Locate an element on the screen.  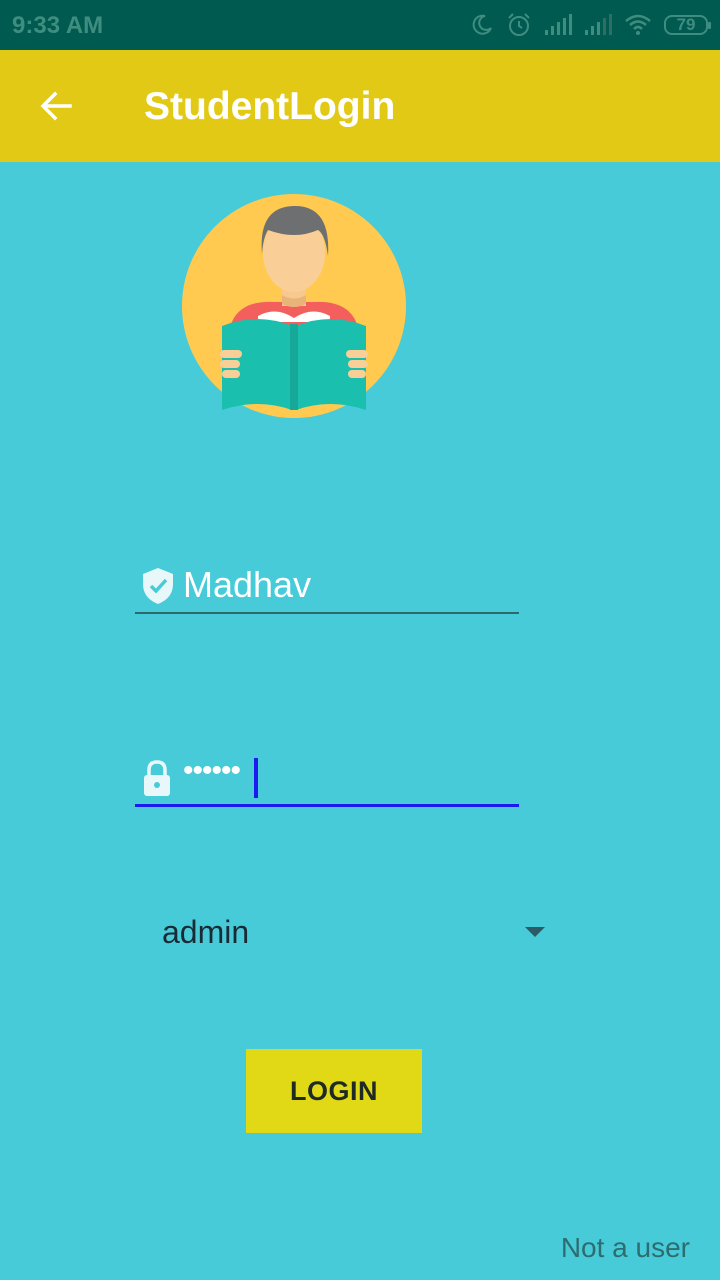
back-button is located at coordinates (56, 106).